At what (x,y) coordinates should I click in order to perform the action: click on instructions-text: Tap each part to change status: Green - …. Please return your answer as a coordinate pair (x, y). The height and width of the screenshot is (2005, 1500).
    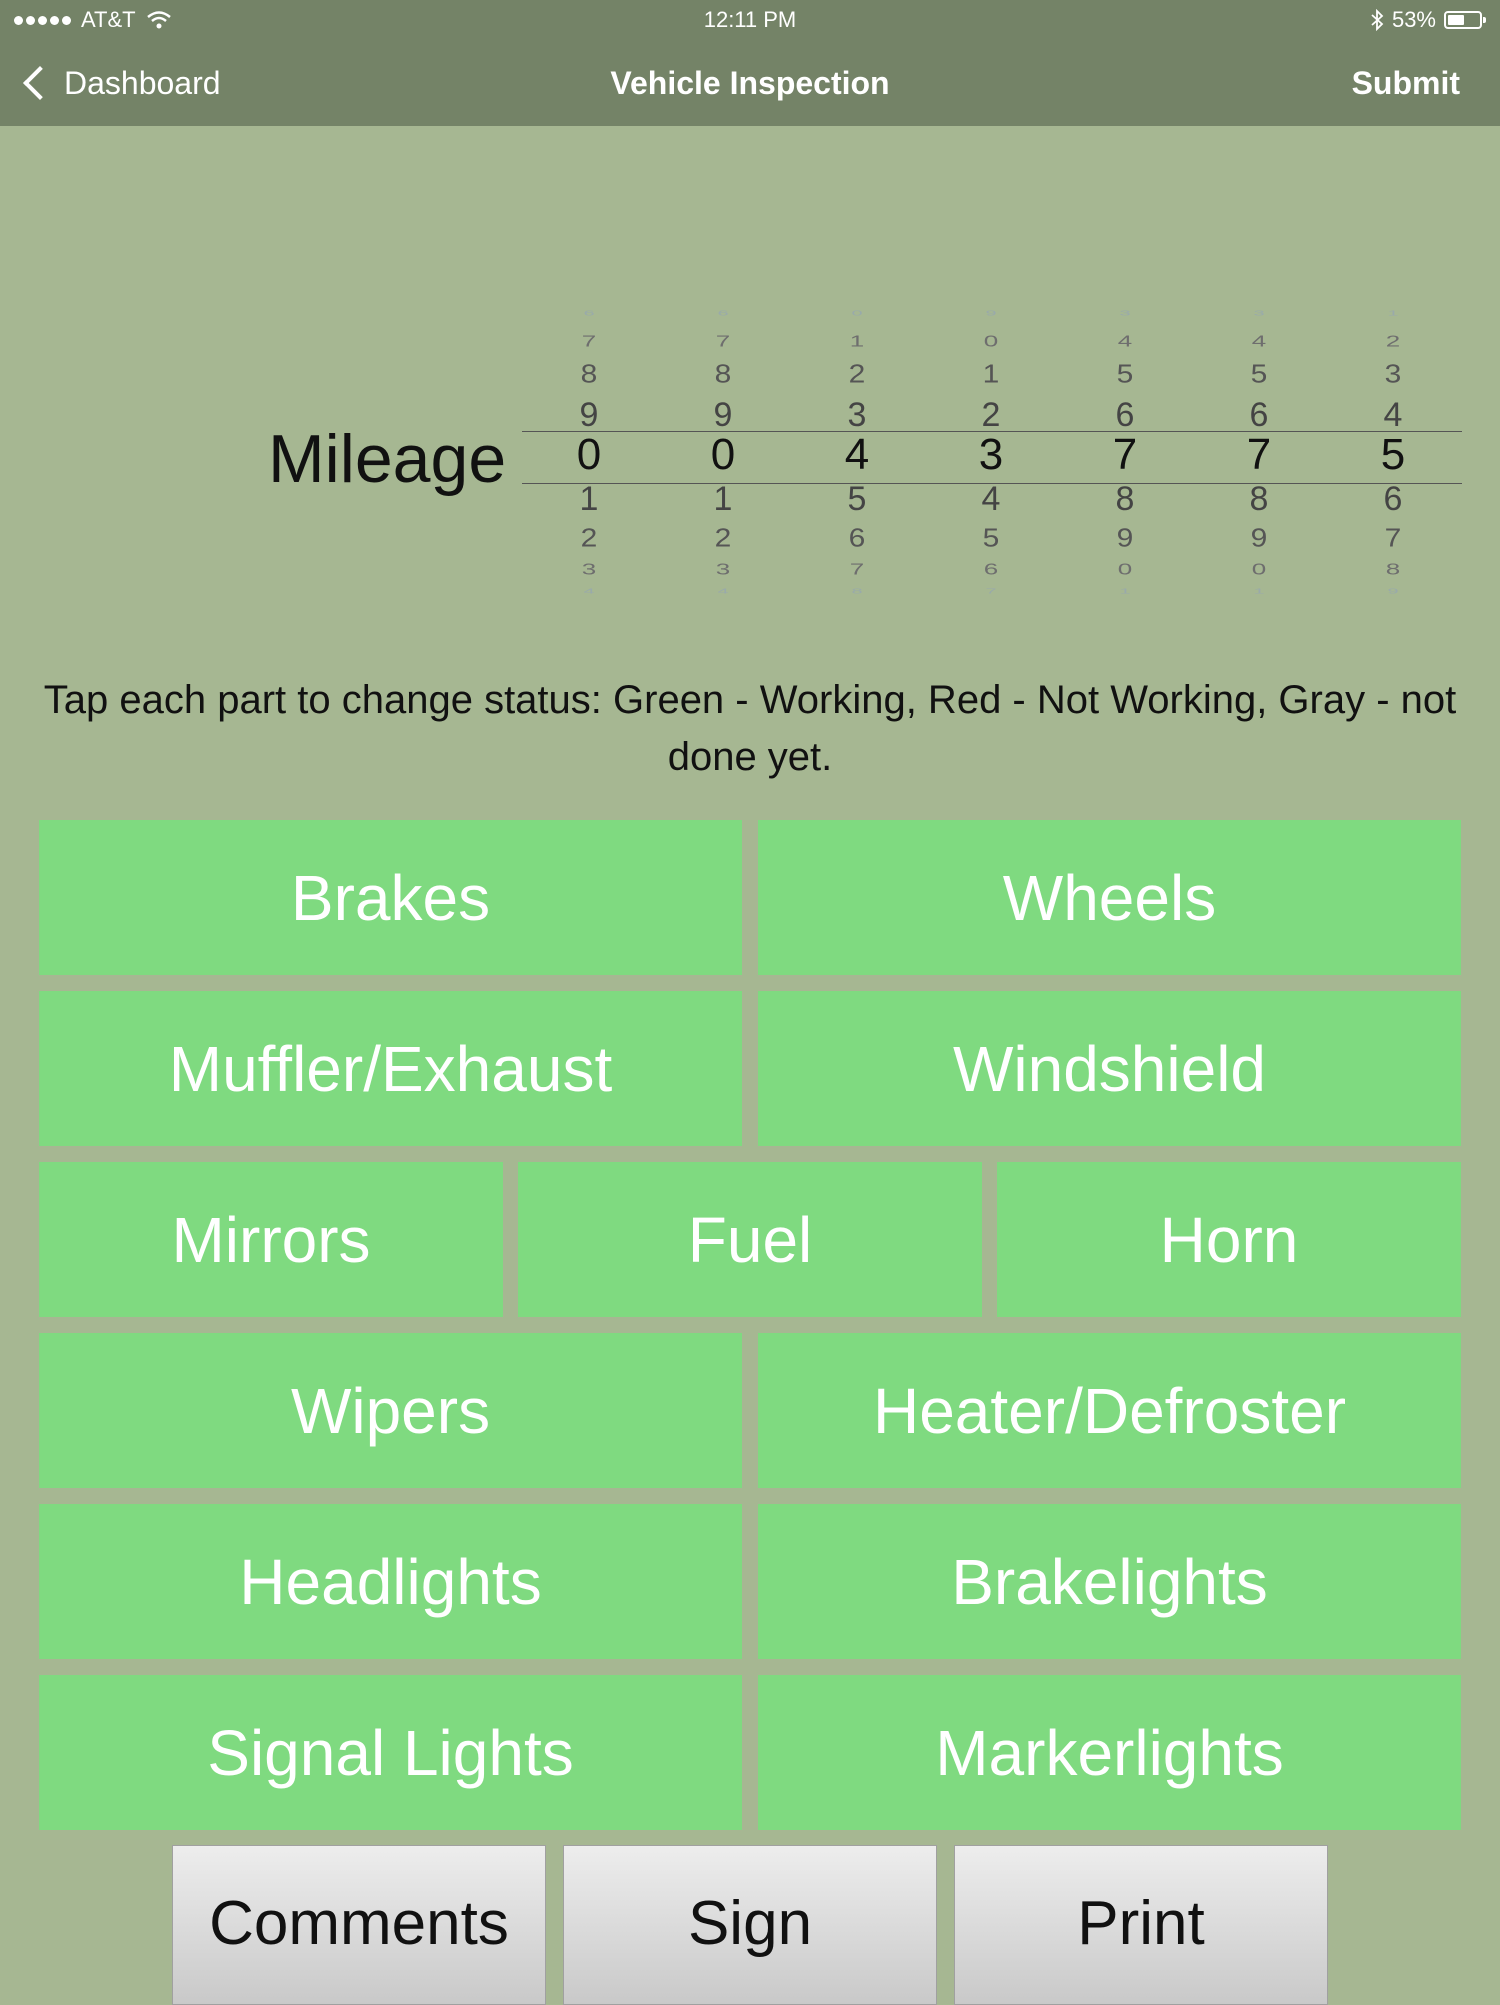
    Looking at the image, I should click on (750, 728).